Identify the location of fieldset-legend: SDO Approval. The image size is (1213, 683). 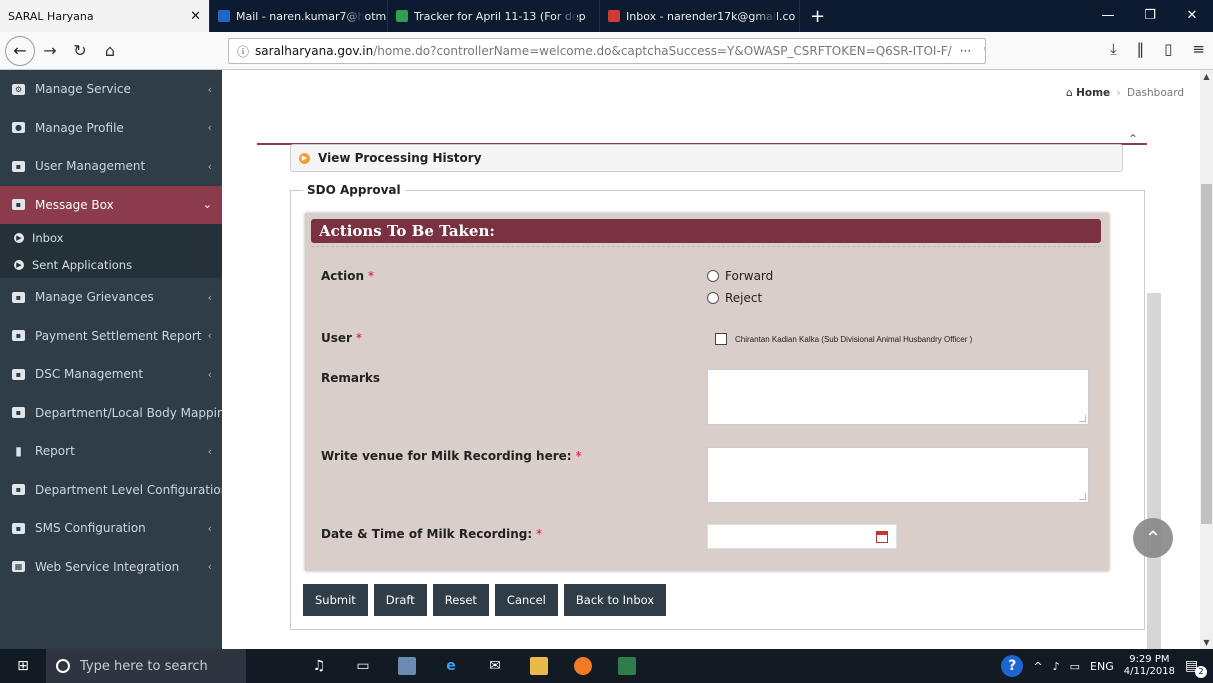
(354, 190).